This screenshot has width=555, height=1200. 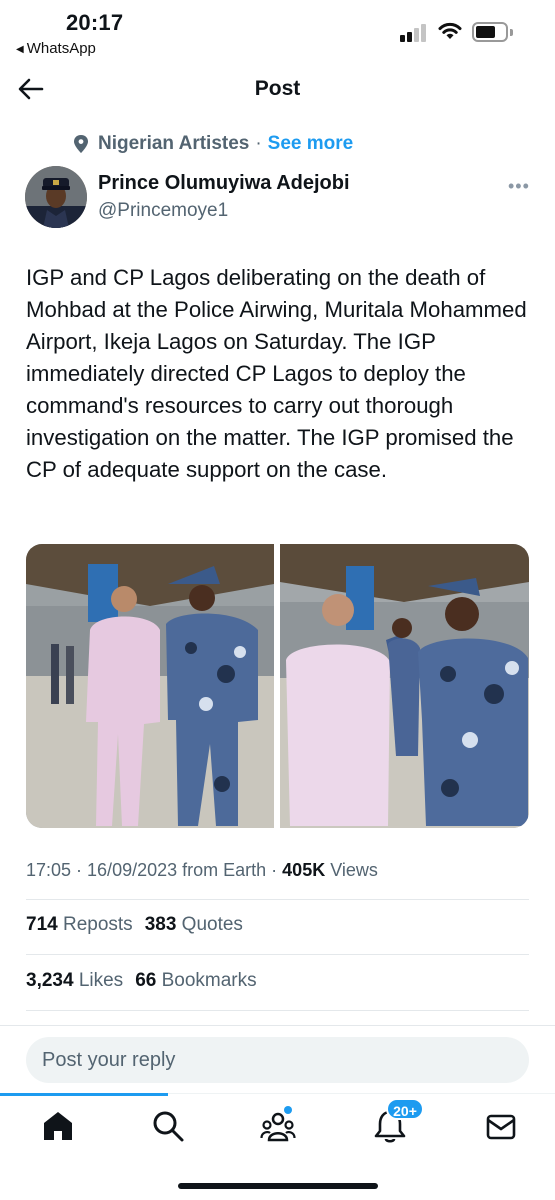 What do you see at coordinates (492, 32) in the screenshot?
I see `battery-icon` at bounding box center [492, 32].